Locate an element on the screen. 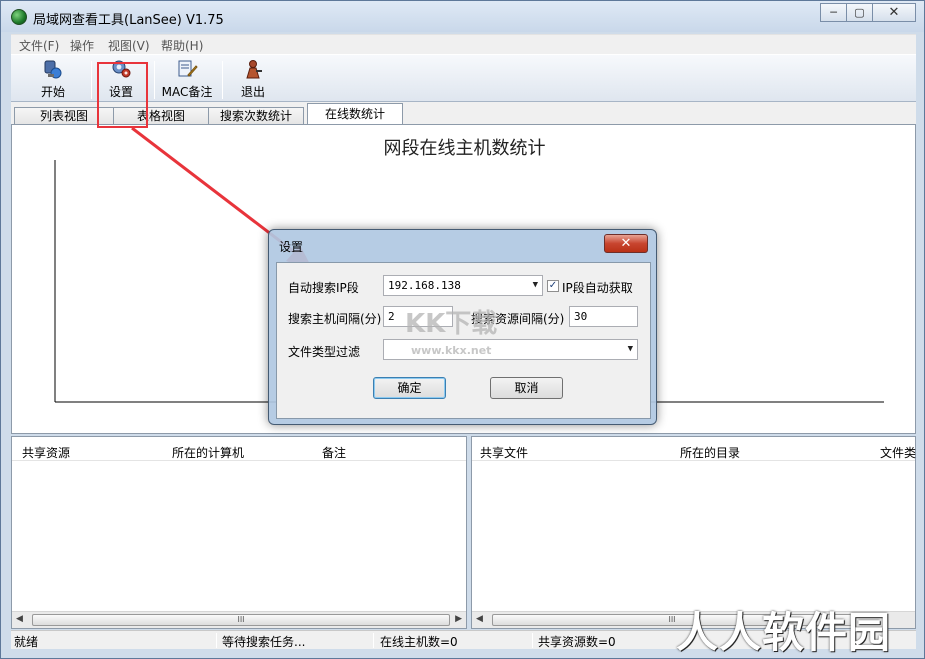  mac-note-button: MAC备注 is located at coordinates (187, 80).